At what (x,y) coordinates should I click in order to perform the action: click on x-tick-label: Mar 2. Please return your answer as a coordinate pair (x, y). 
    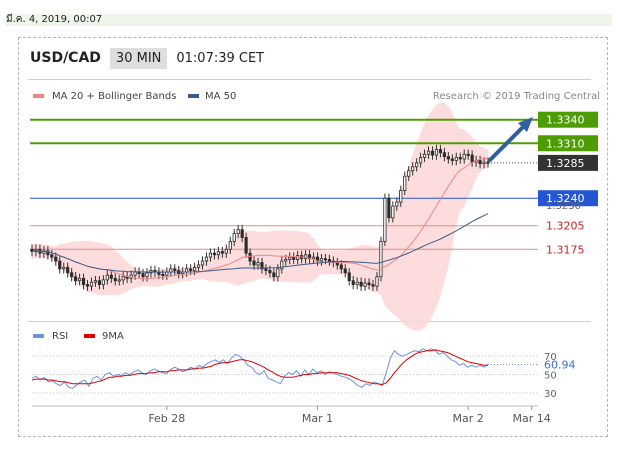
    Looking at the image, I should click on (468, 418).